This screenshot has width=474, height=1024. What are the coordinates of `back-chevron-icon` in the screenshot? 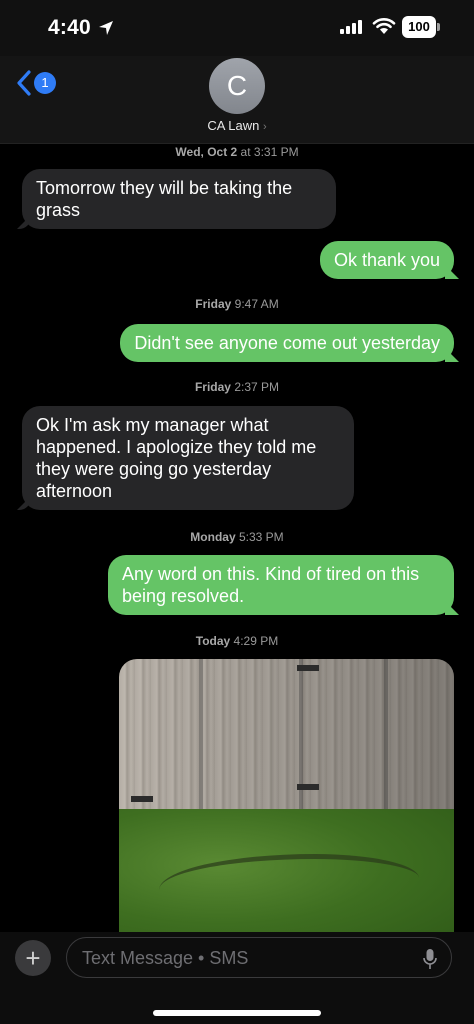 It's located at (24, 83).